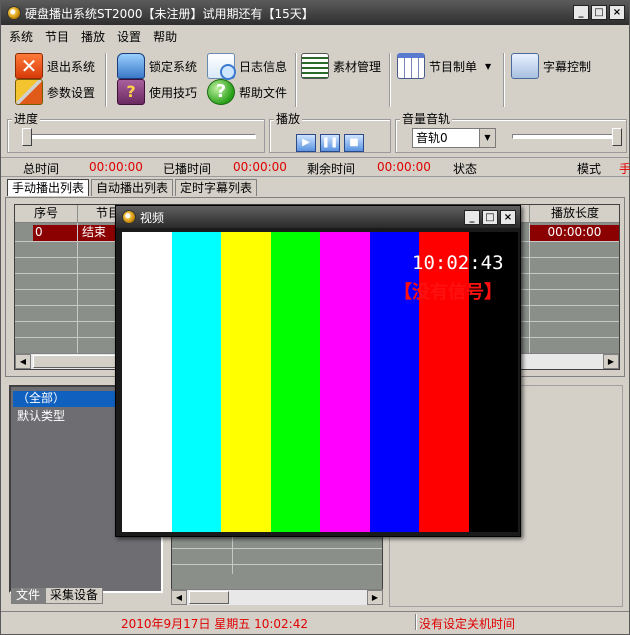  I want to click on program-label: 节目制单, so click(453, 66).